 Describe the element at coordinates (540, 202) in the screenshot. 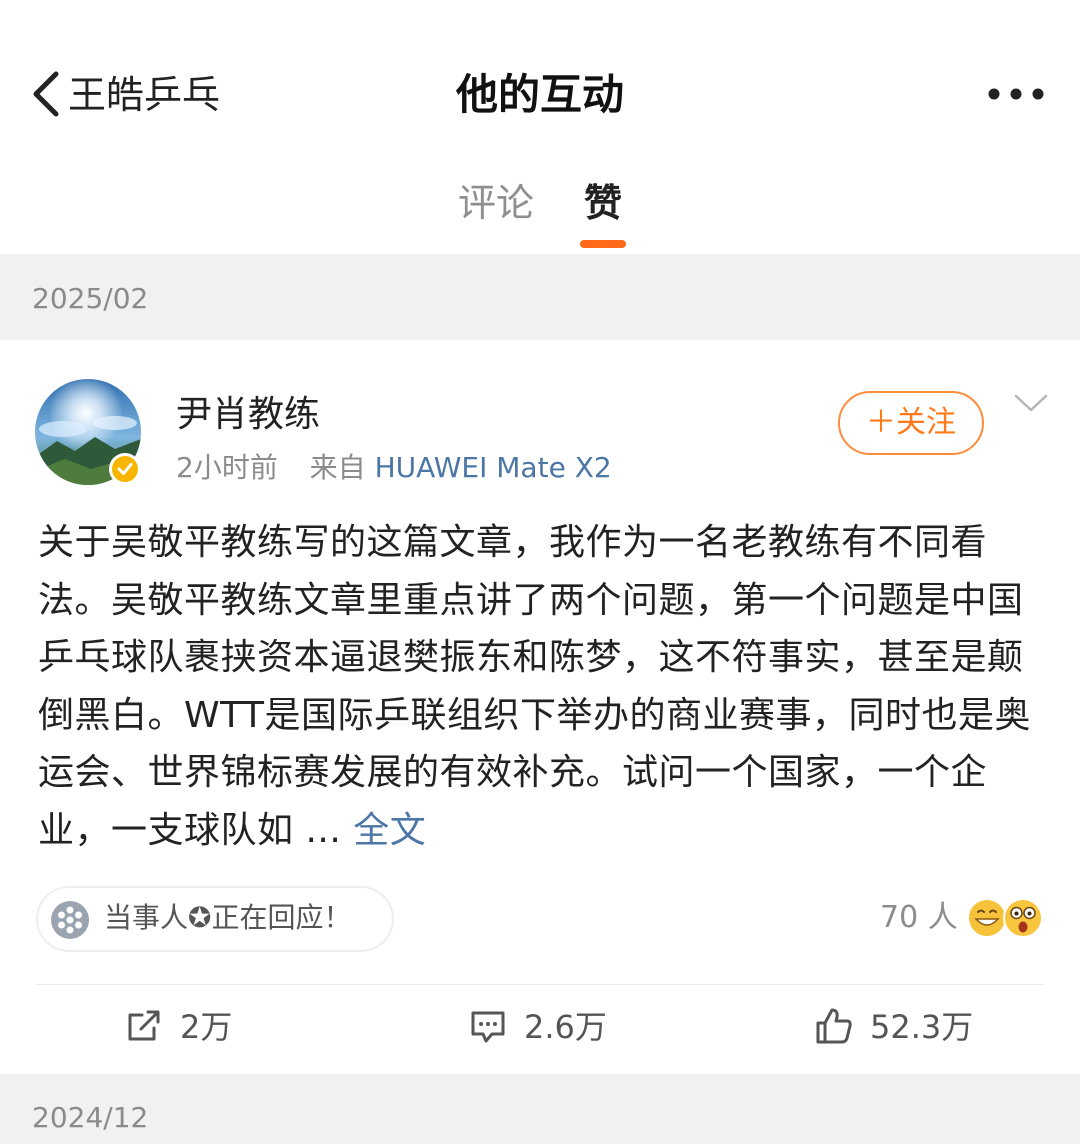

I see `tab-bar` at that location.